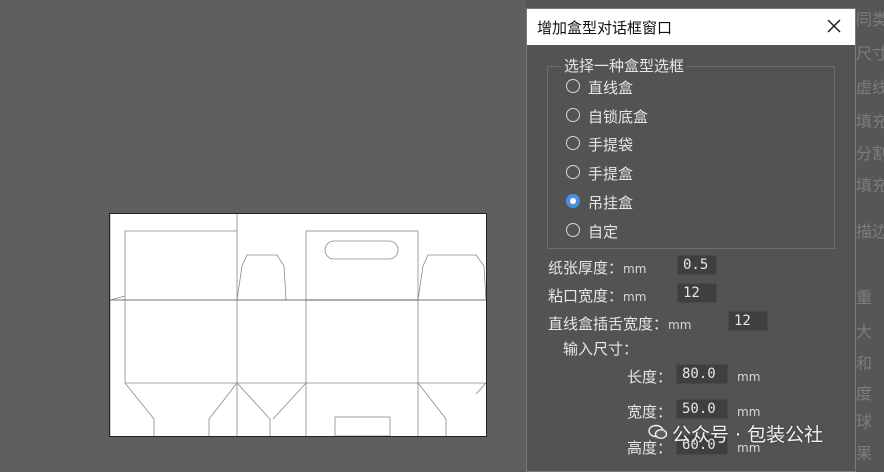 This screenshot has width=884, height=472. Describe the element at coordinates (870, 231) in the screenshot. I see `background-text-fragment: 描边` at that location.